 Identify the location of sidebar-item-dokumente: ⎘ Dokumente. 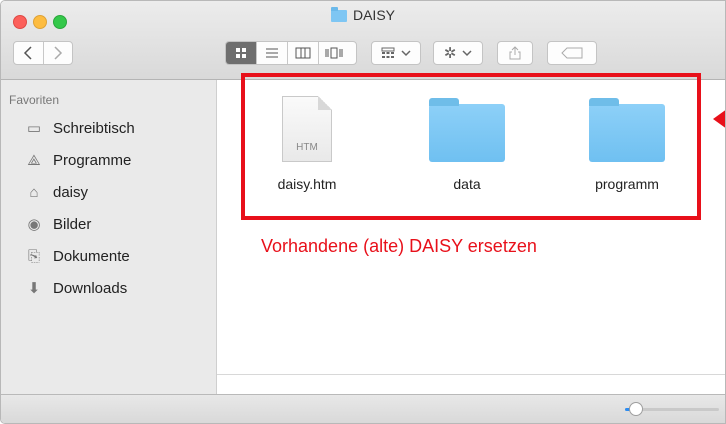
(76, 256).